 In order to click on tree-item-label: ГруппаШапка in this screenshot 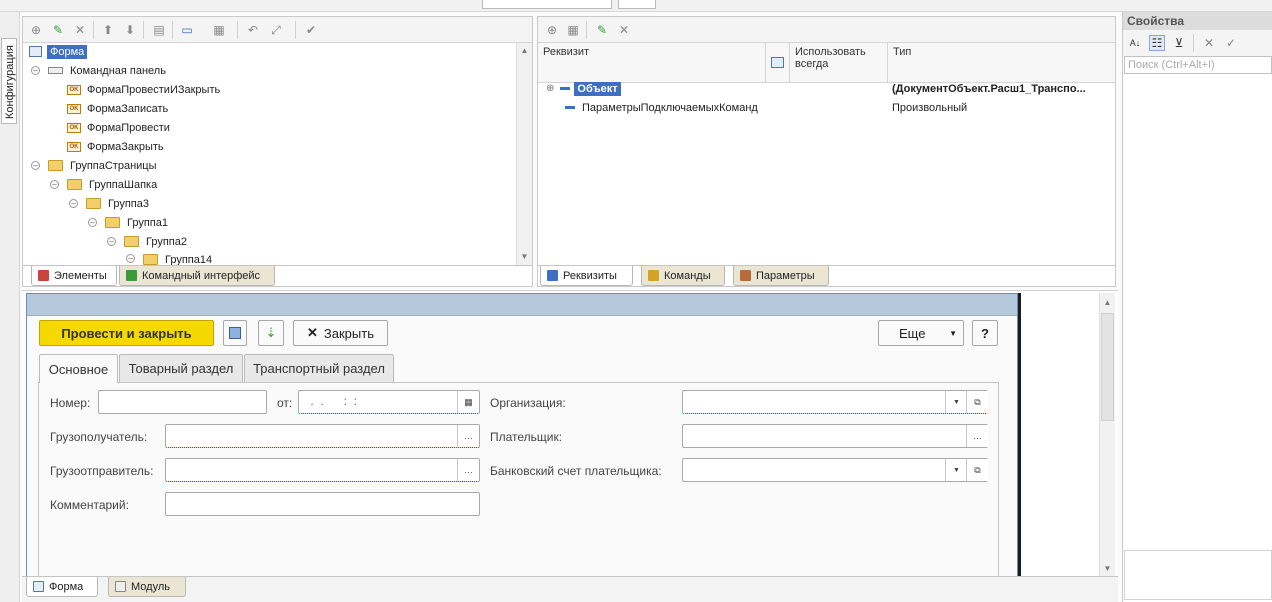, I will do `click(123, 184)`.